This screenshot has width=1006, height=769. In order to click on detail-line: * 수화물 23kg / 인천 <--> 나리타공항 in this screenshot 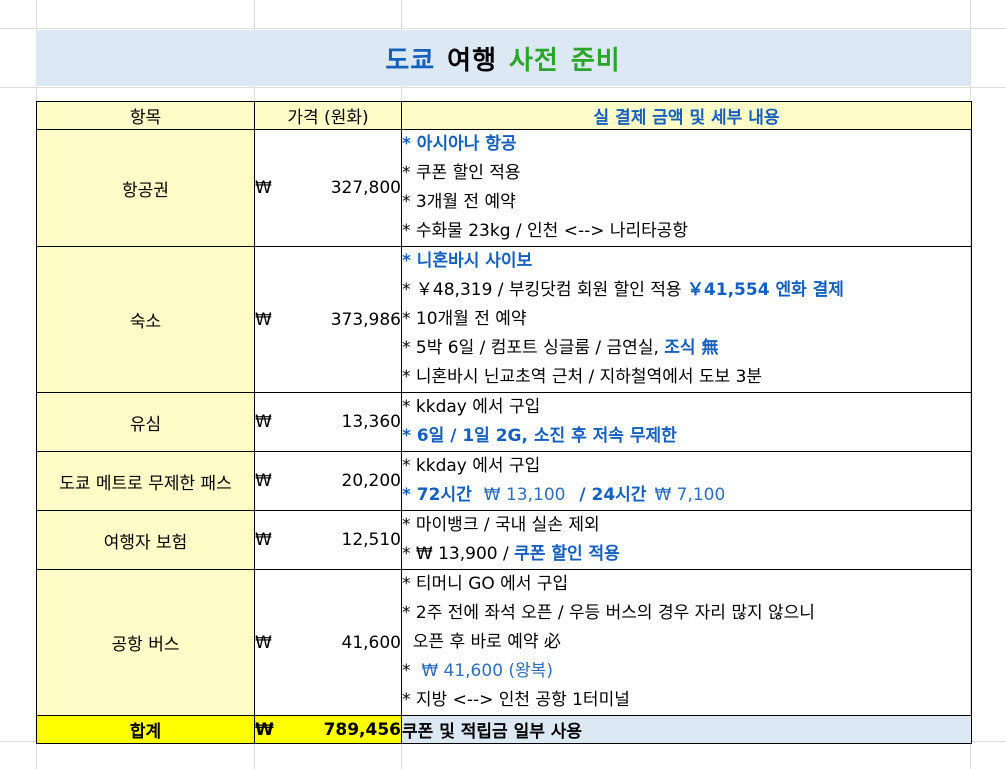, I will do `click(545, 231)`.